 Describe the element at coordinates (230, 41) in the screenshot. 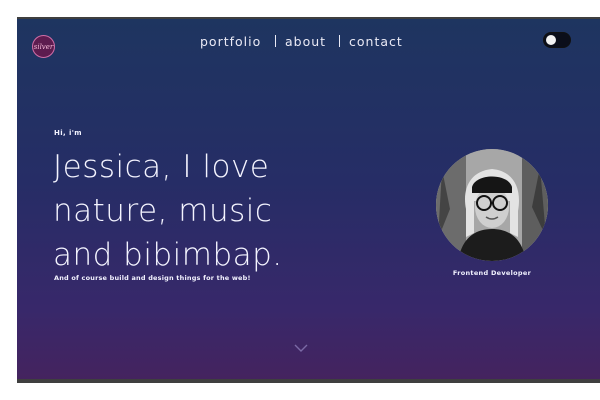

I see `nav-link-portfolio: portfolio` at that location.